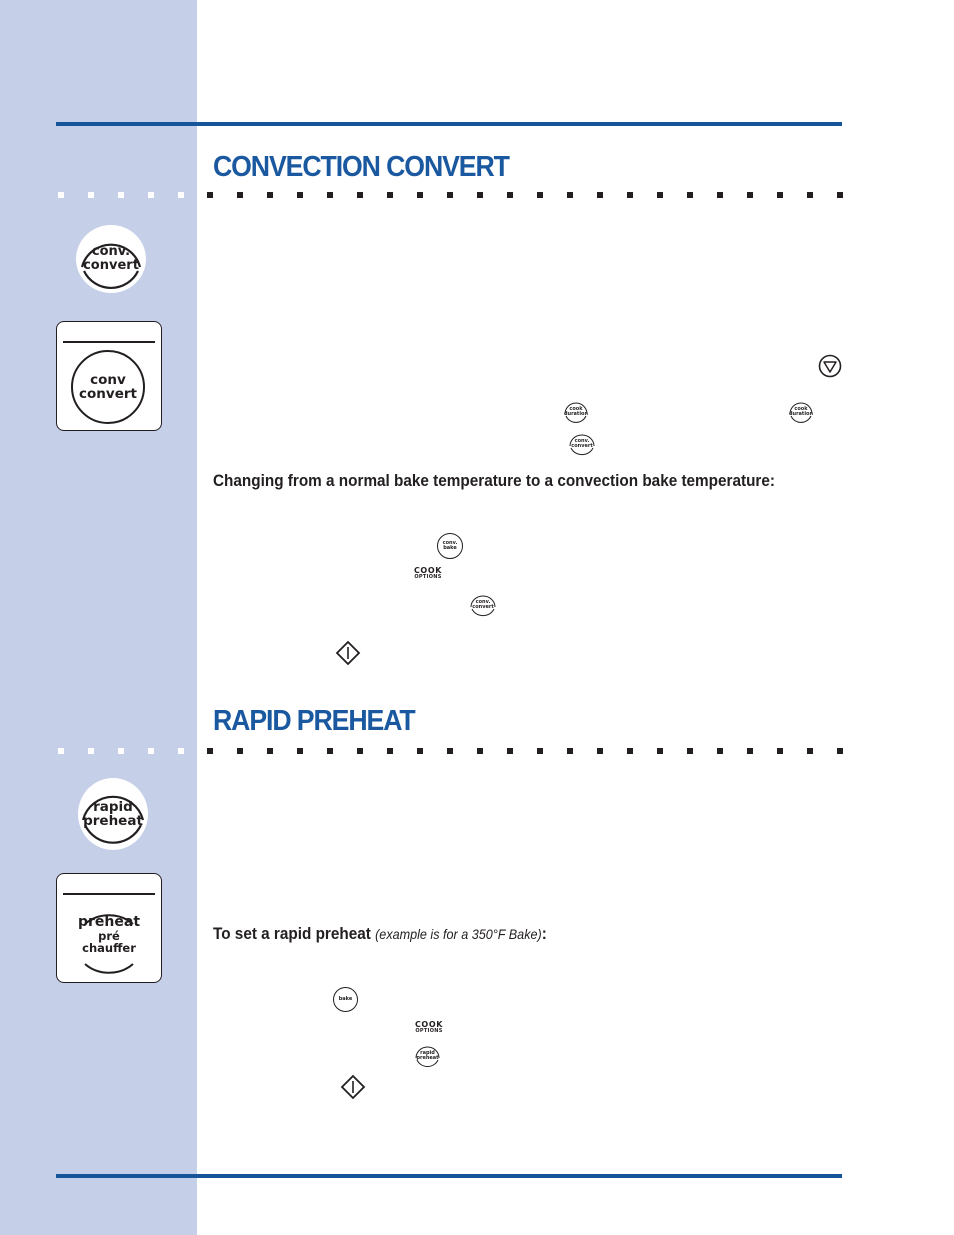 Image resolution: width=954 pixels, height=1235 pixels. Describe the element at coordinates (830, 366) in the screenshot. I see `down-arrow-key-icon` at that location.